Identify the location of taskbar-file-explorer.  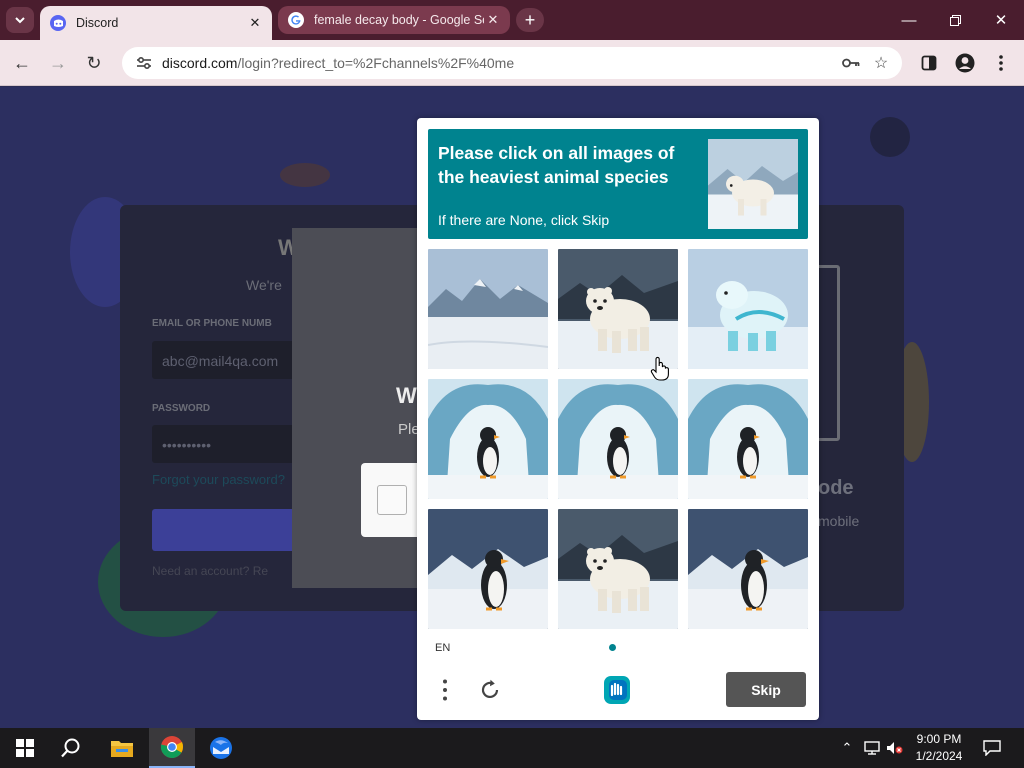
(122, 748).